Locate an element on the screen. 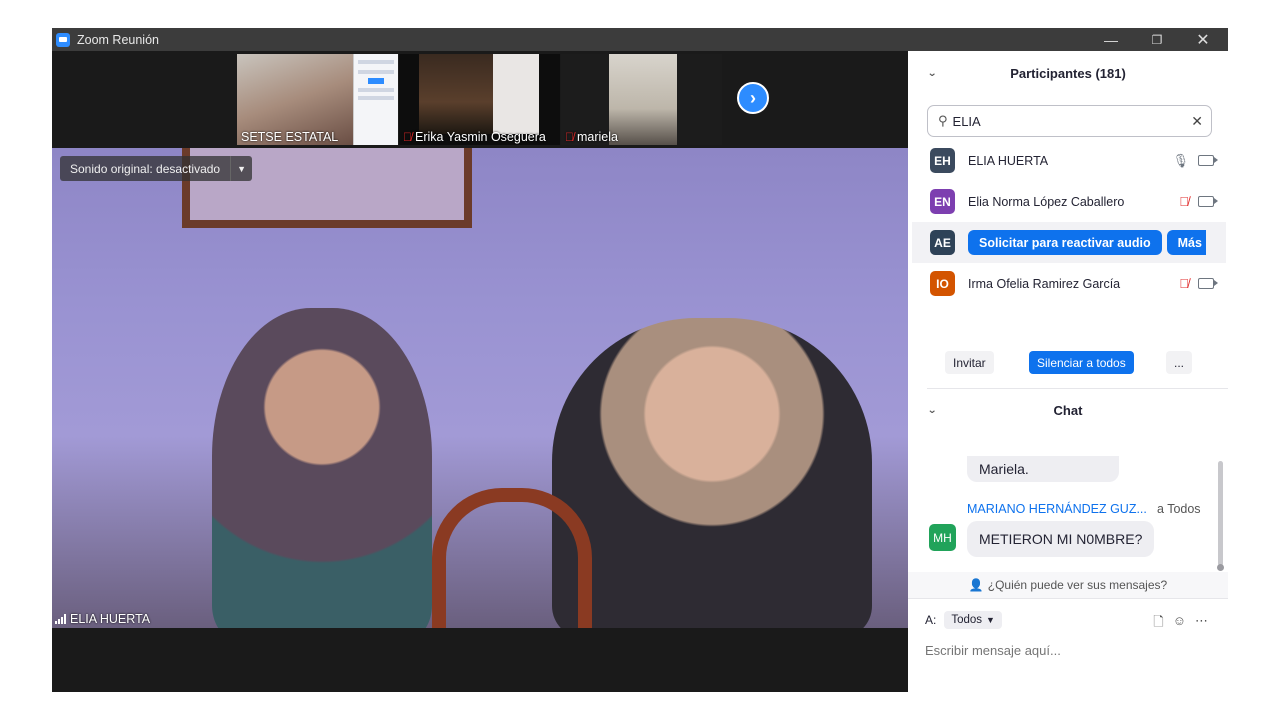  video-feed-light is located at coordinates (516, 94).